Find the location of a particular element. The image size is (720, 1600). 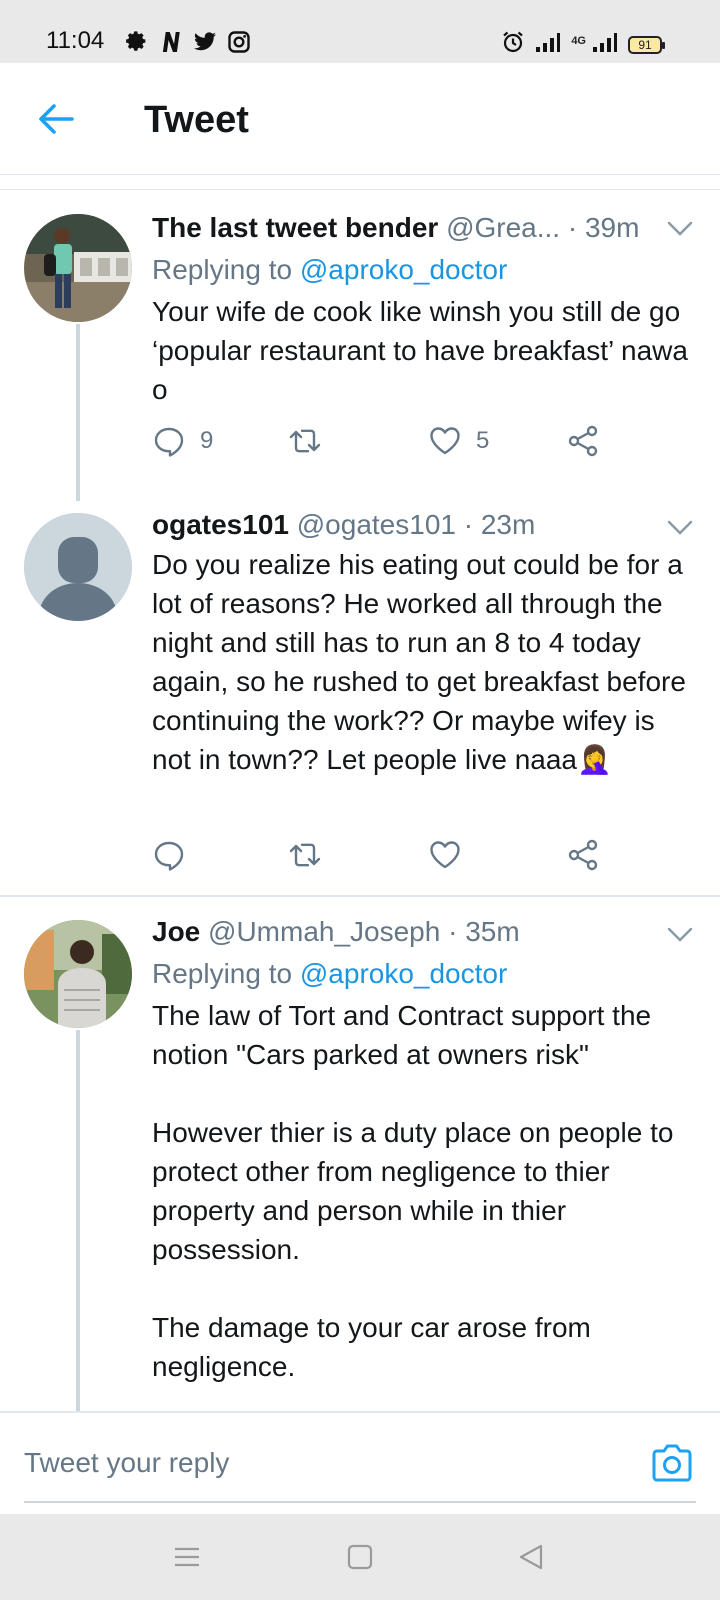

twitter-icon is located at coordinates (205, 44).